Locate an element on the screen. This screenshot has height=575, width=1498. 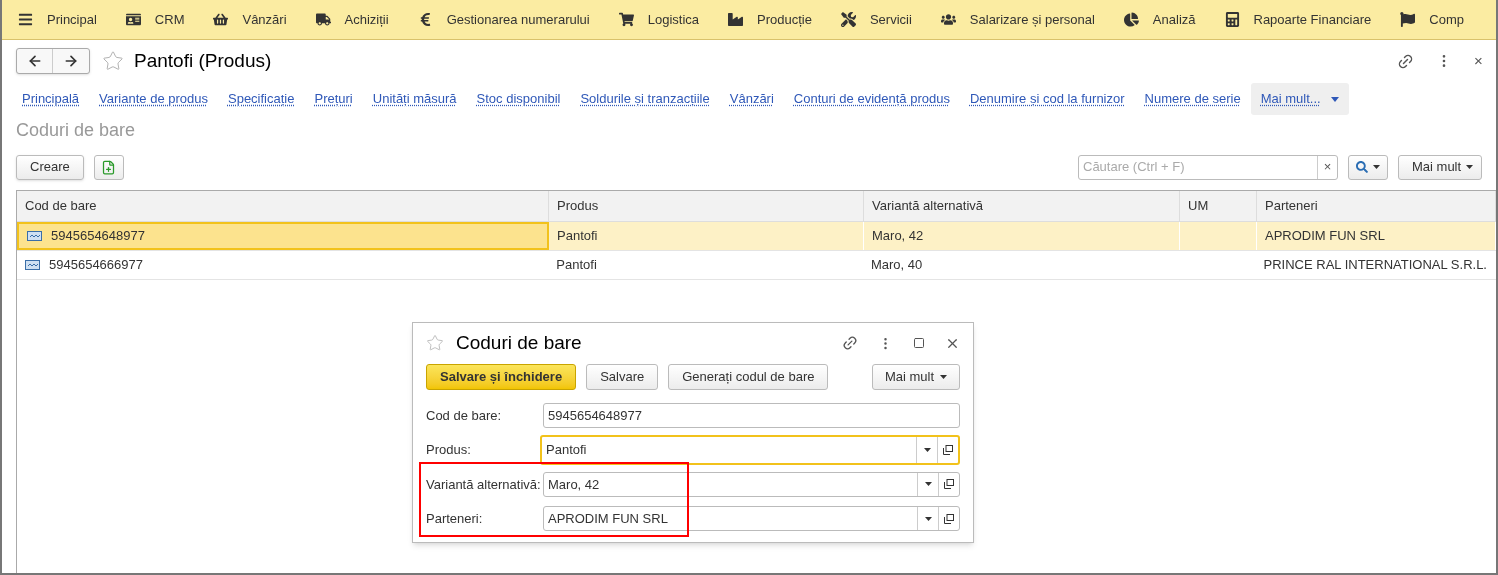
clear-search-button: × is located at coordinates (1327, 167).